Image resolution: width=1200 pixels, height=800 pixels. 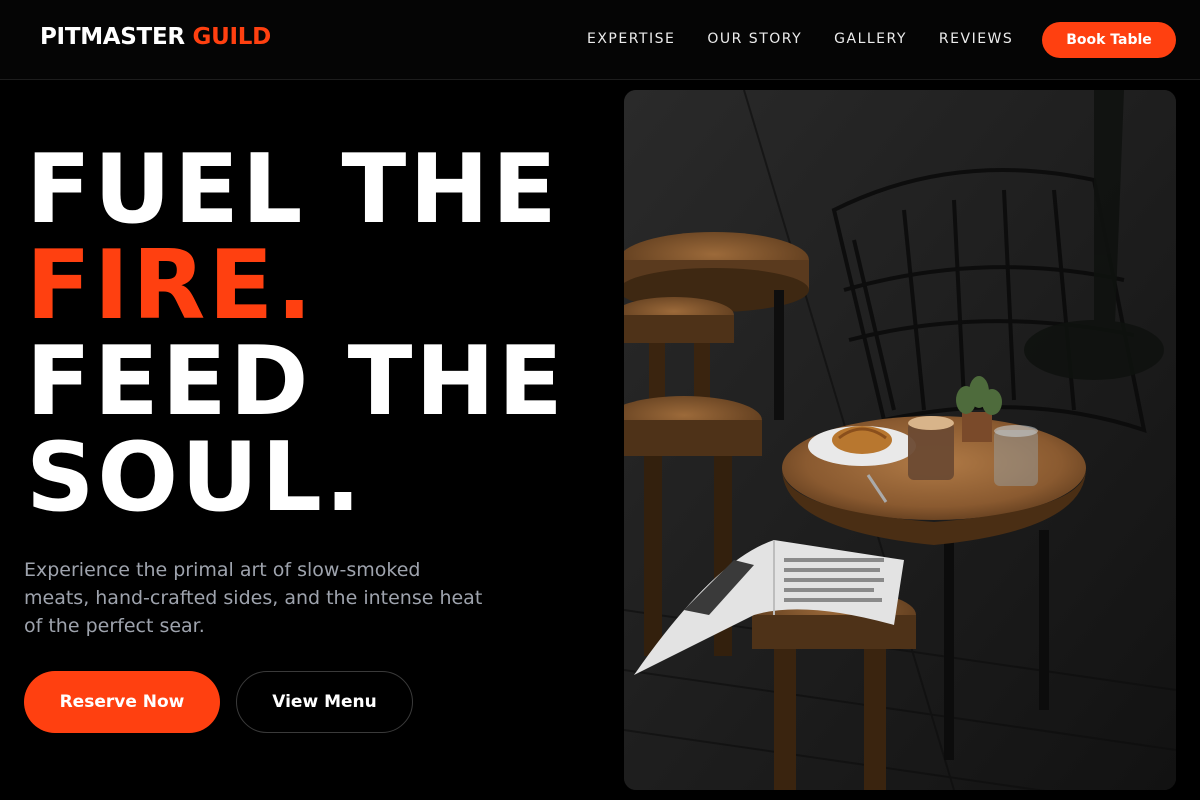 What do you see at coordinates (171, 286) in the screenshot?
I see `headline-line-2: FIRE.` at bounding box center [171, 286].